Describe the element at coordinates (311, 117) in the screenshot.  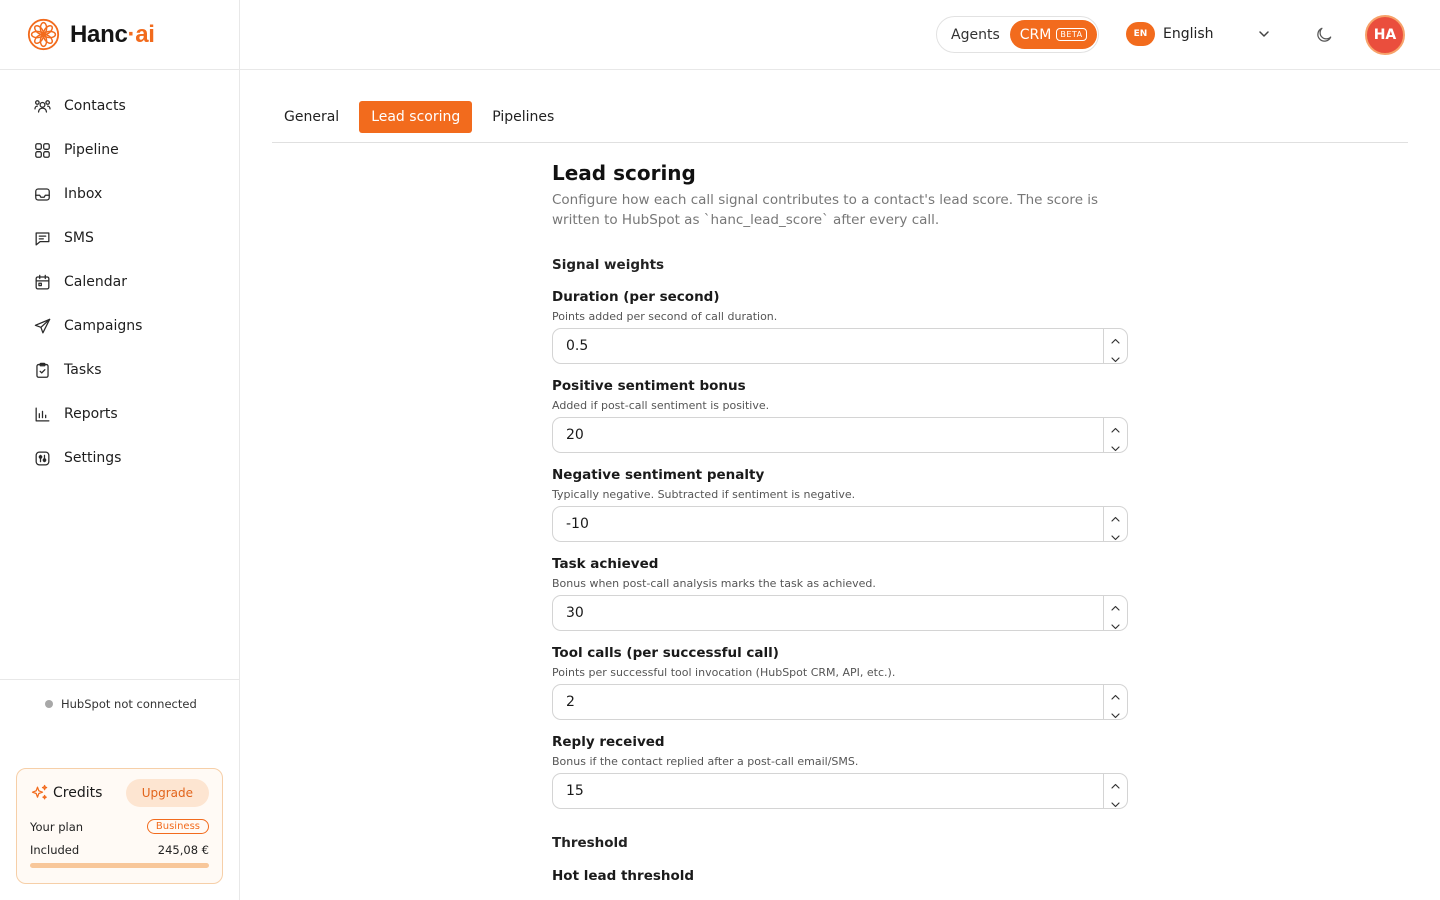
I see `tab-general: General` at that location.